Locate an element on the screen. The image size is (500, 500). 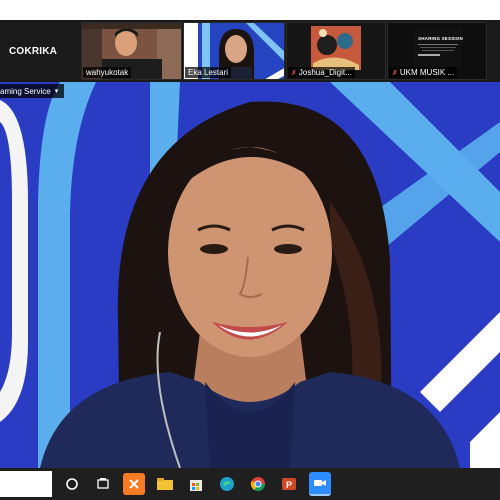
participant-name-1: wahyukotak is located at coordinates (107, 72).